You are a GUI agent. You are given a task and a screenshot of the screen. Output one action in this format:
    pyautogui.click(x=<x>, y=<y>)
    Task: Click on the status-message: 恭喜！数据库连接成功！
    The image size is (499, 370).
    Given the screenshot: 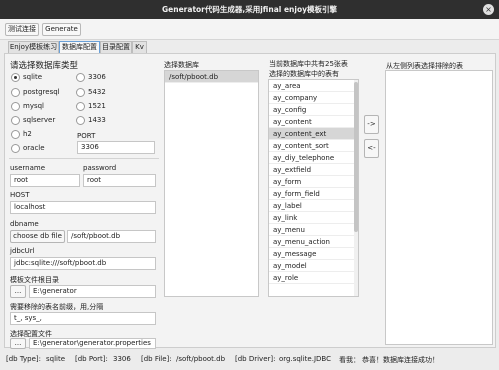 What is the action you would take?
    pyautogui.click(x=400, y=360)
    